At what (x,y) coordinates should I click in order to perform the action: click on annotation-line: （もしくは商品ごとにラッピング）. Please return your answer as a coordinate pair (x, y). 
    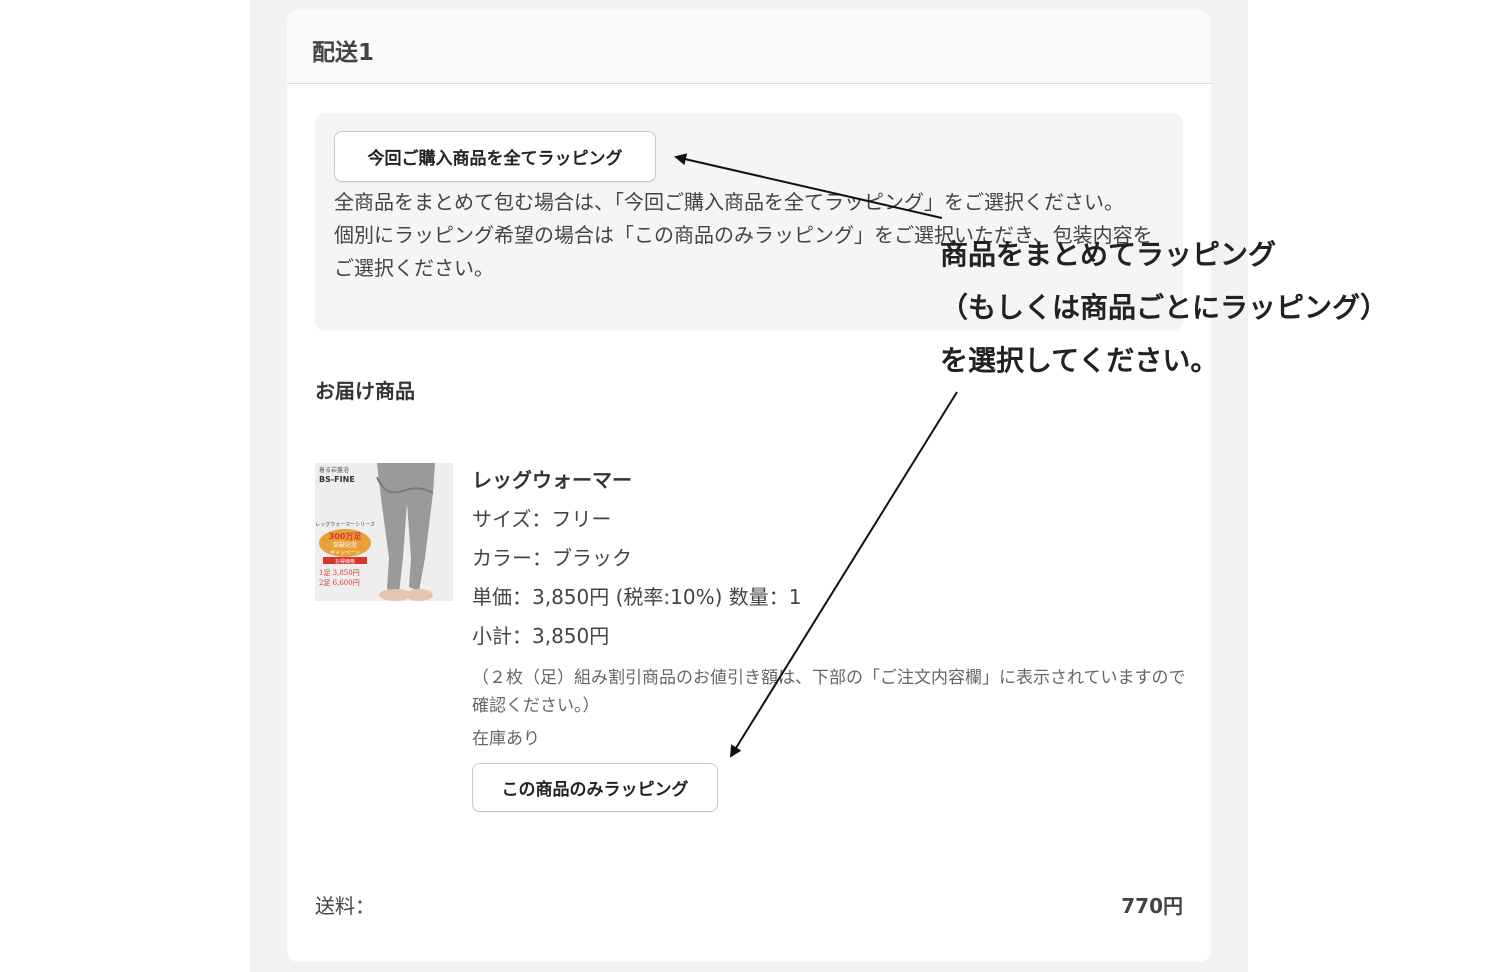
    Looking at the image, I should click on (1164, 307).